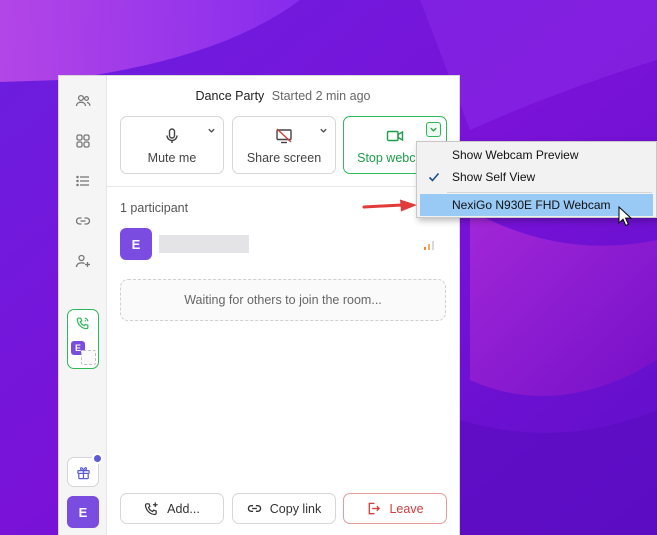 The image size is (657, 535). I want to click on room-name: Dance Party, so click(230, 96).